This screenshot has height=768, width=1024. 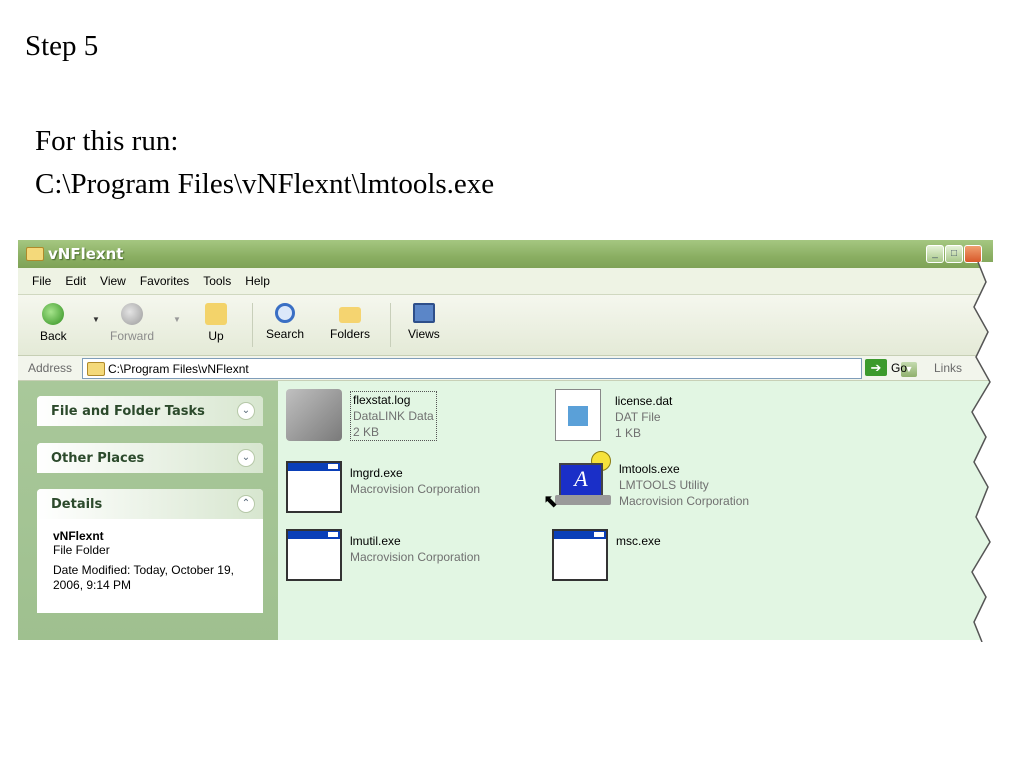 What do you see at coordinates (499, 368) in the screenshot?
I see `address-input: C:\Program Files\vNFlexnt ▼` at bounding box center [499, 368].